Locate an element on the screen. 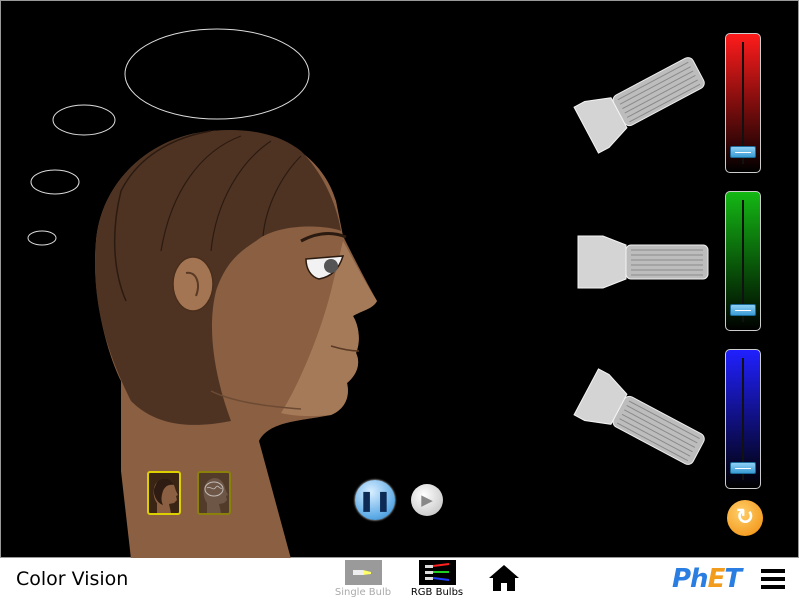  blue-intensity-slider is located at coordinates (743, 419).